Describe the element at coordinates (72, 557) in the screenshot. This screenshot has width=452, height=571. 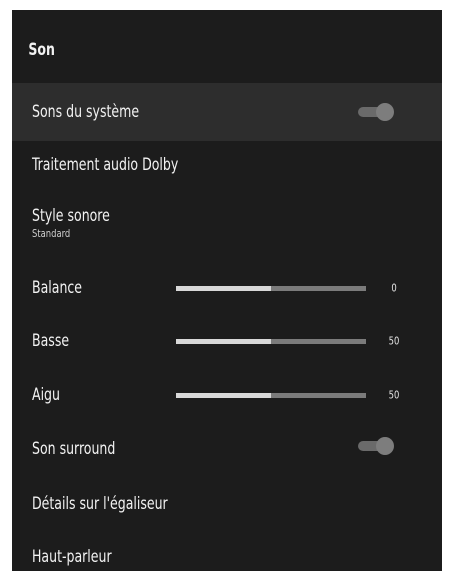
I see `menu-item-label: Haut-parleur` at that location.